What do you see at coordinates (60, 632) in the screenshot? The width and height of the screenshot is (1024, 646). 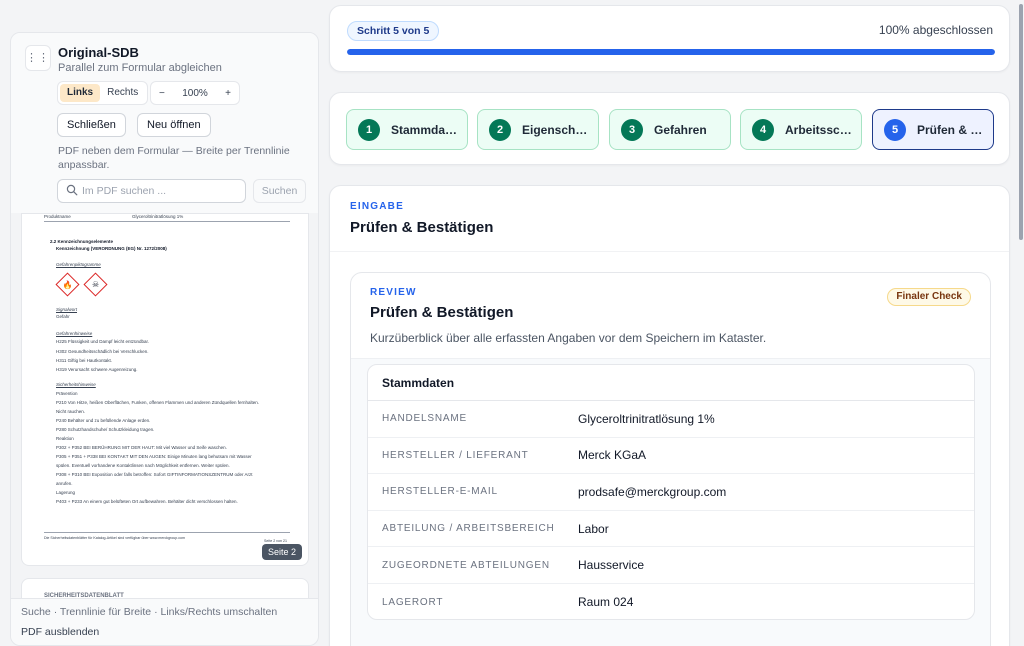 I see `hide-pdf-link: PDF ausblenden` at bounding box center [60, 632].